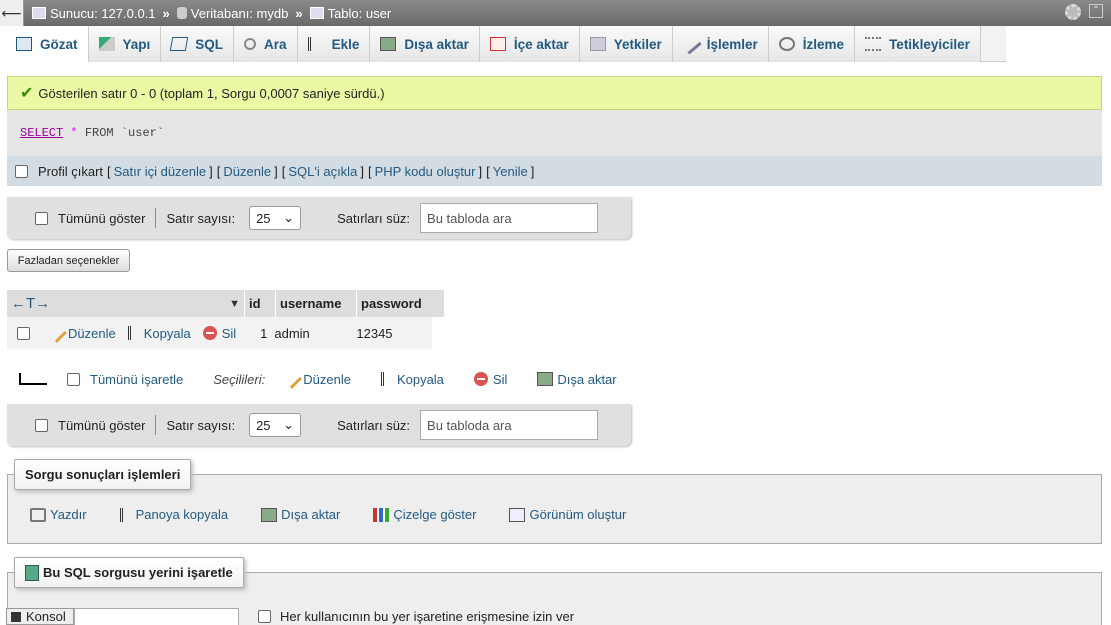 The image size is (1111, 625). Describe the element at coordinates (510, 171) in the screenshot. I see `refresh-link: Yenile` at that location.